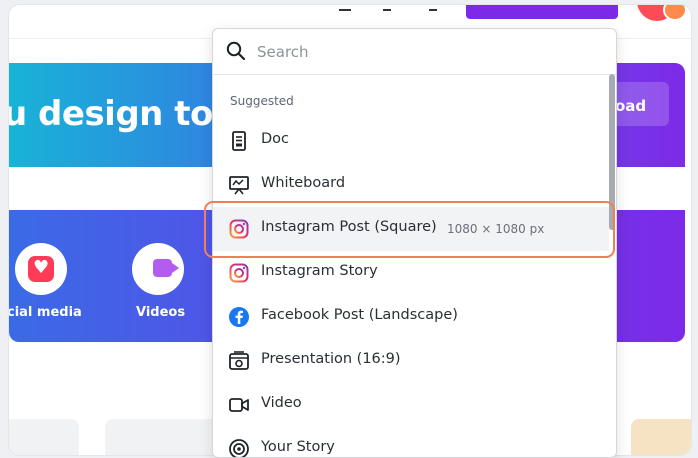 This screenshot has width=698, height=458. What do you see at coordinates (275, 139) in the screenshot?
I see `menu-item-label: Doc` at bounding box center [275, 139].